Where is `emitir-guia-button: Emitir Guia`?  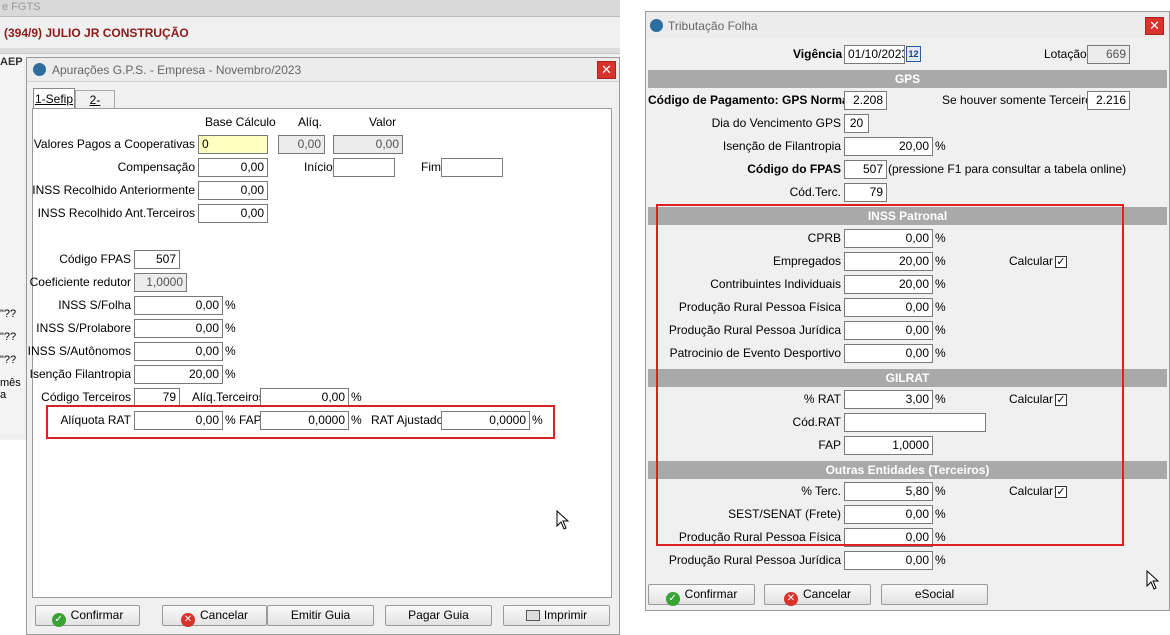 emitir-guia-button: Emitir Guia is located at coordinates (320, 615).